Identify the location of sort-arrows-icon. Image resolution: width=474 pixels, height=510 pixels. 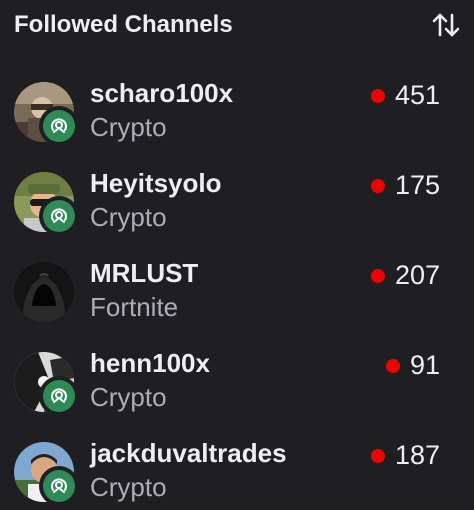
(446, 25).